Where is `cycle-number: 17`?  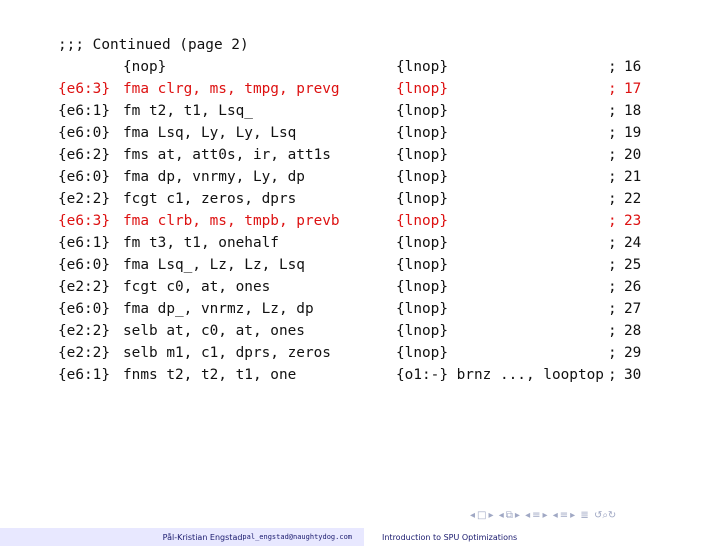 cycle-number: 17 is located at coordinates (633, 89).